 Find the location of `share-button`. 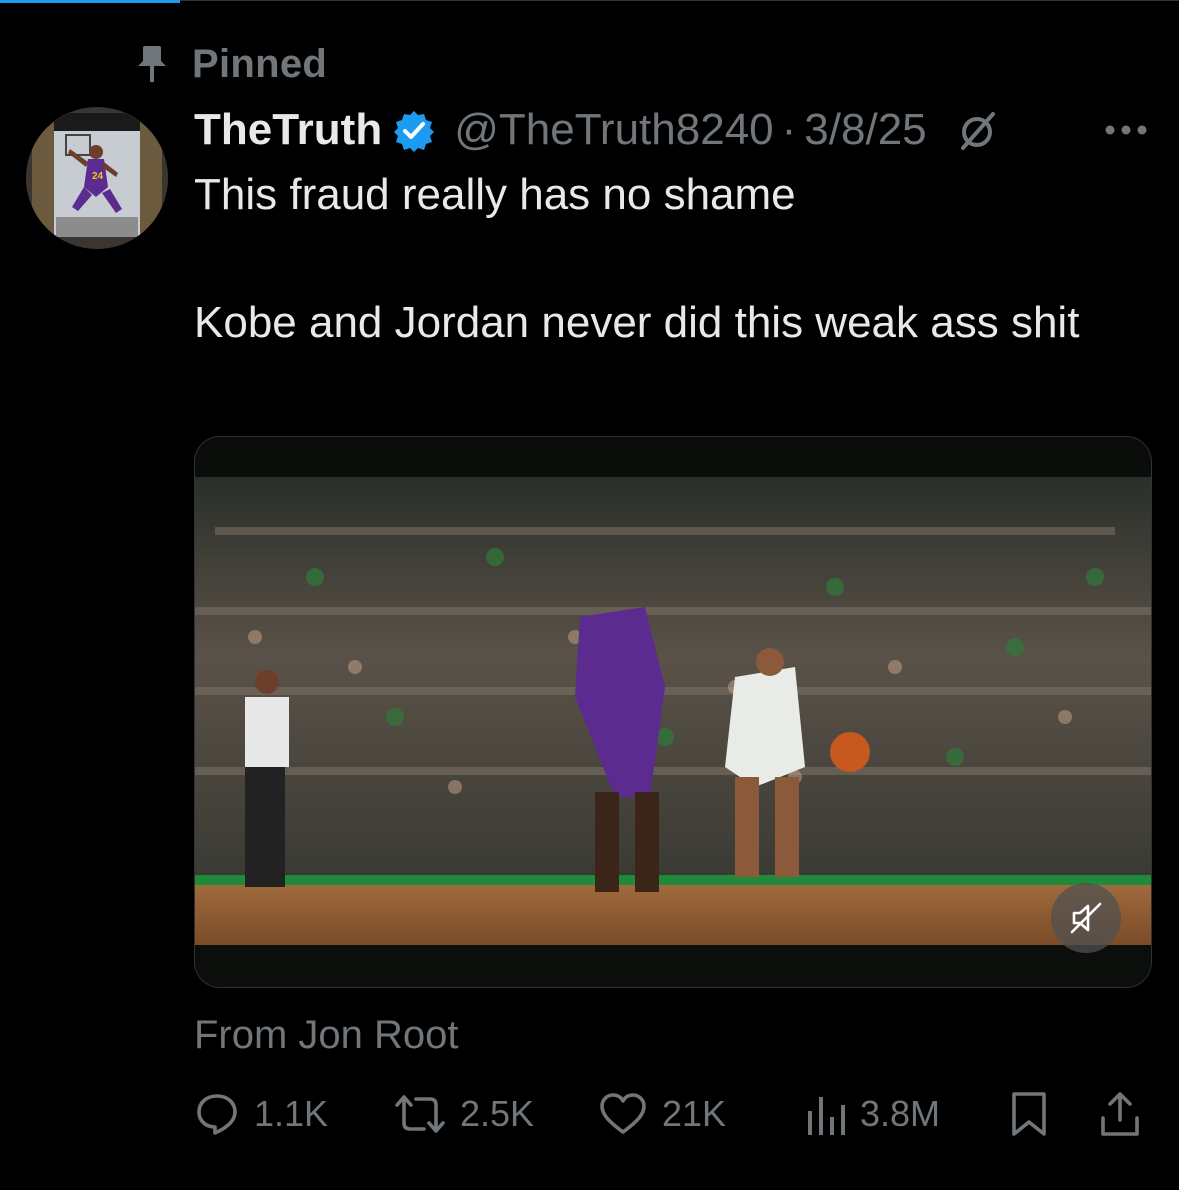

share-button is located at coordinates (1120, 1114).